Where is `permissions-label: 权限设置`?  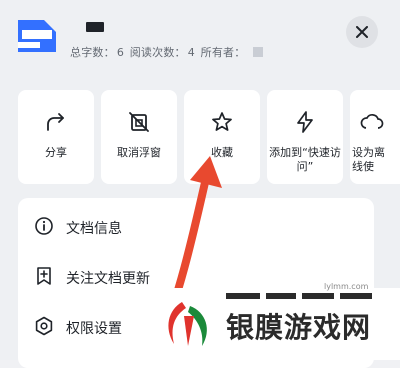
permissions-label: 权限设置 is located at coordinates (94, 329).